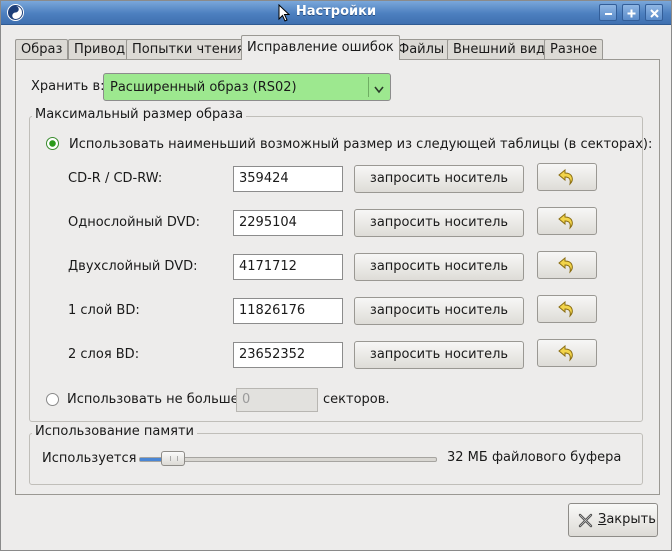  Describe the element at coordinates (288, 267) in the screenshot. I see `dvd-dual-size-input: 4171712` at that location.